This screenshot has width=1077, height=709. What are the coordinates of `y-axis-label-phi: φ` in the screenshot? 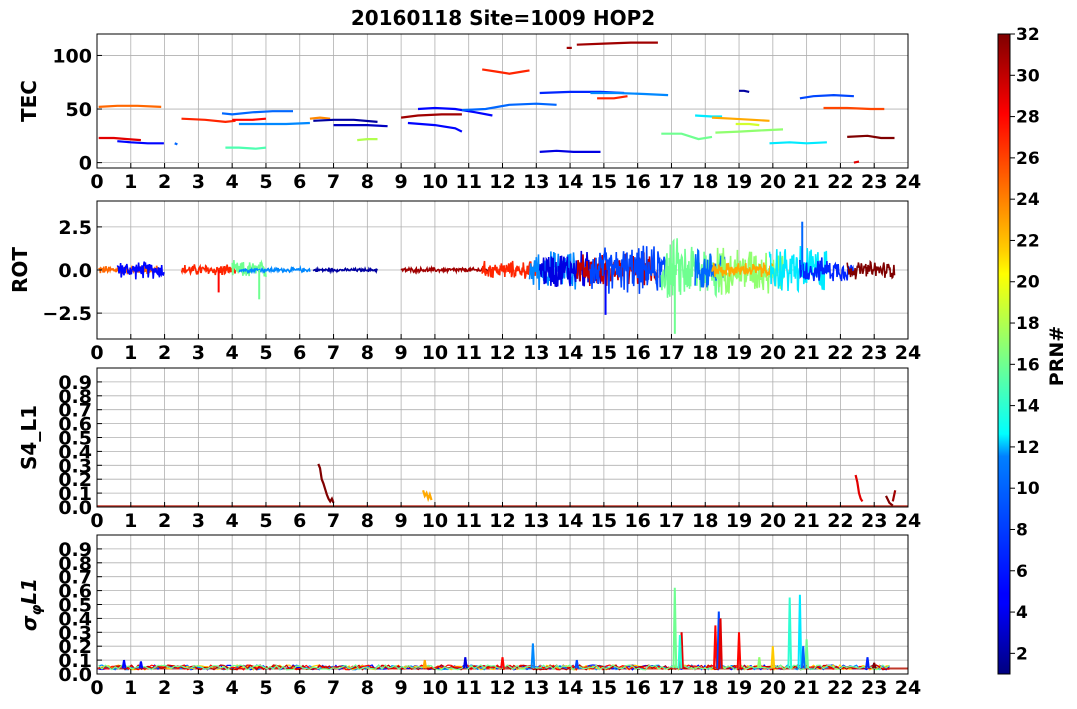 It's located at (37, 610).